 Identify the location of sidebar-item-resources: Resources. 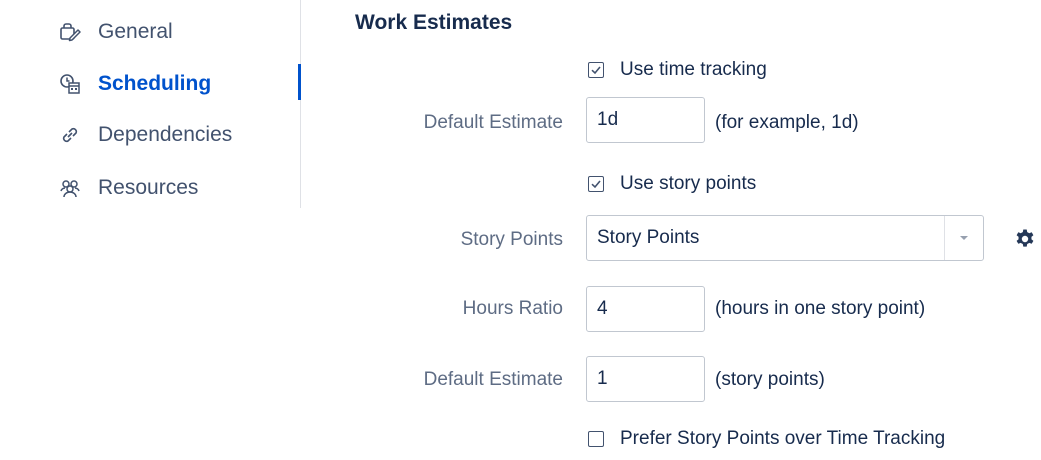
(128, 188).